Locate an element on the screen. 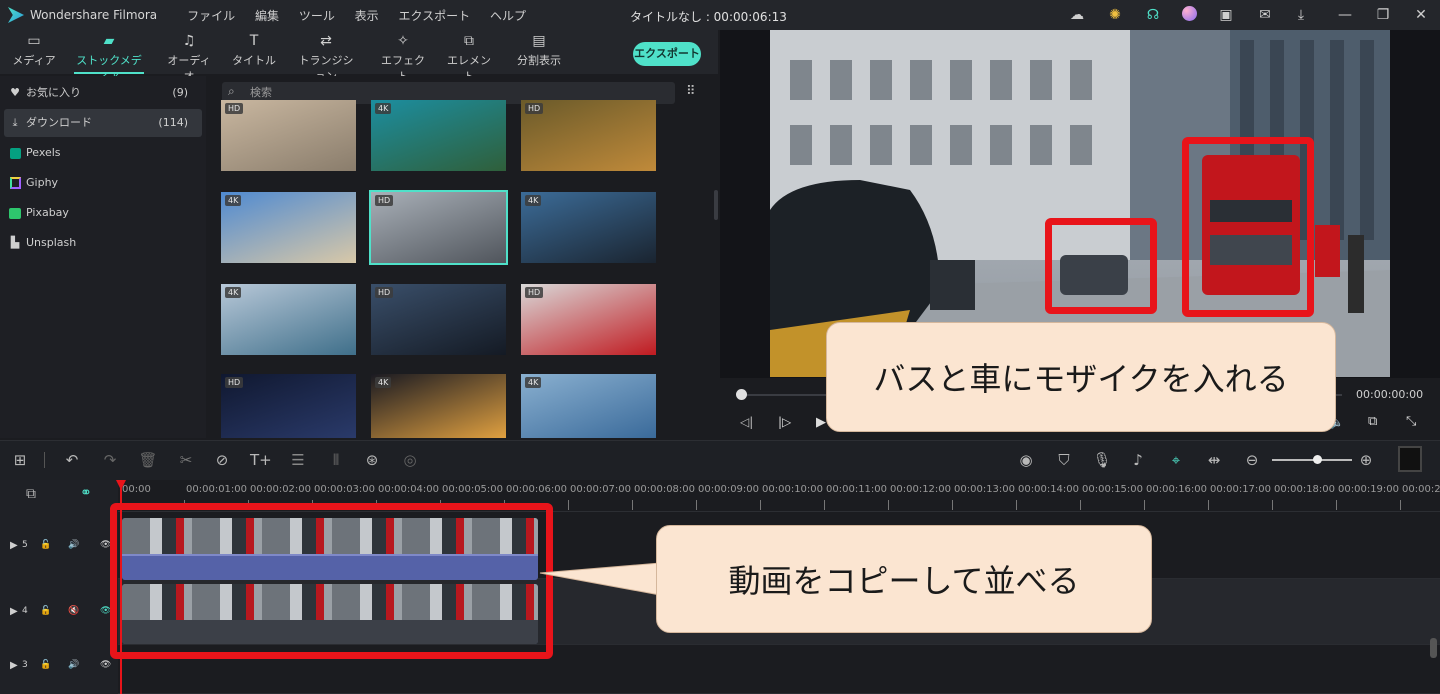 This screenshot has width=1440, height=694. tab-audio: ♫オーディオ is located at coordinates (189, 57).